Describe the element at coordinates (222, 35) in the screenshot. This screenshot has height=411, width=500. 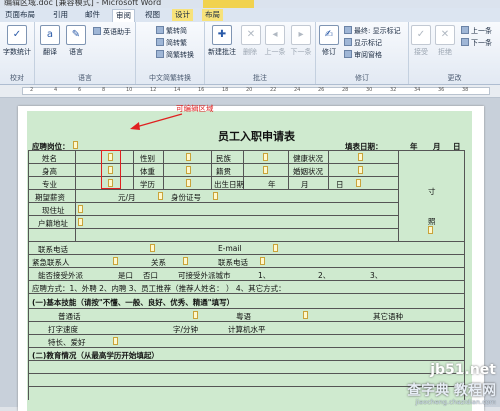
I see `new-comment-icon: ✚` at that location.